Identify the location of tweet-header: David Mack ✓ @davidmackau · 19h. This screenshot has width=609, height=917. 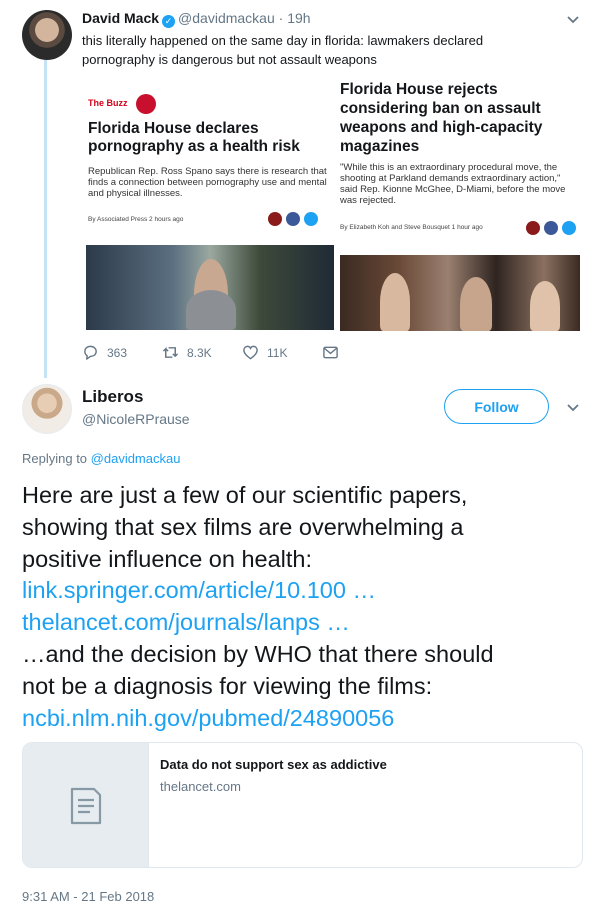
(196, 19).